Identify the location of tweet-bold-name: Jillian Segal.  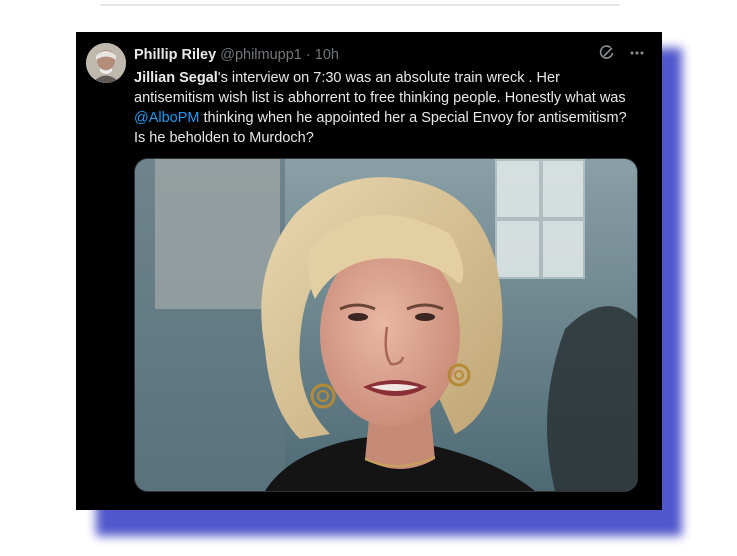
(176, 78).